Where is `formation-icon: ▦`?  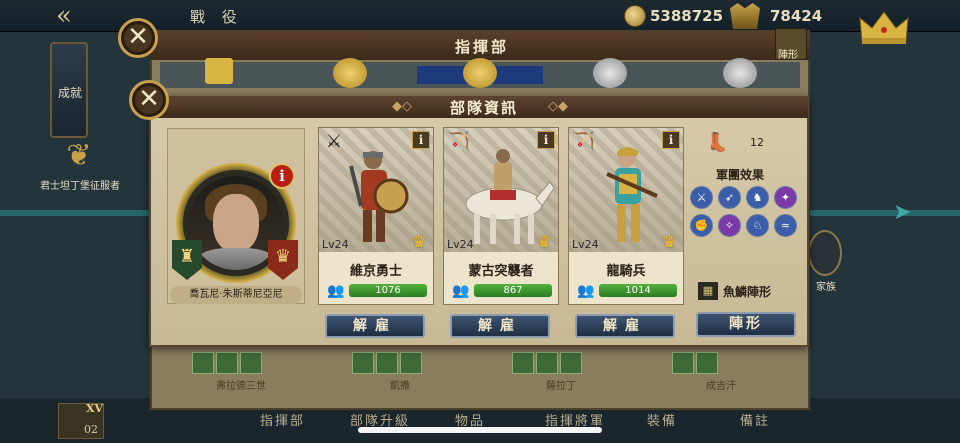 formation-icon: ▦ is located at coordinates (708, 291).